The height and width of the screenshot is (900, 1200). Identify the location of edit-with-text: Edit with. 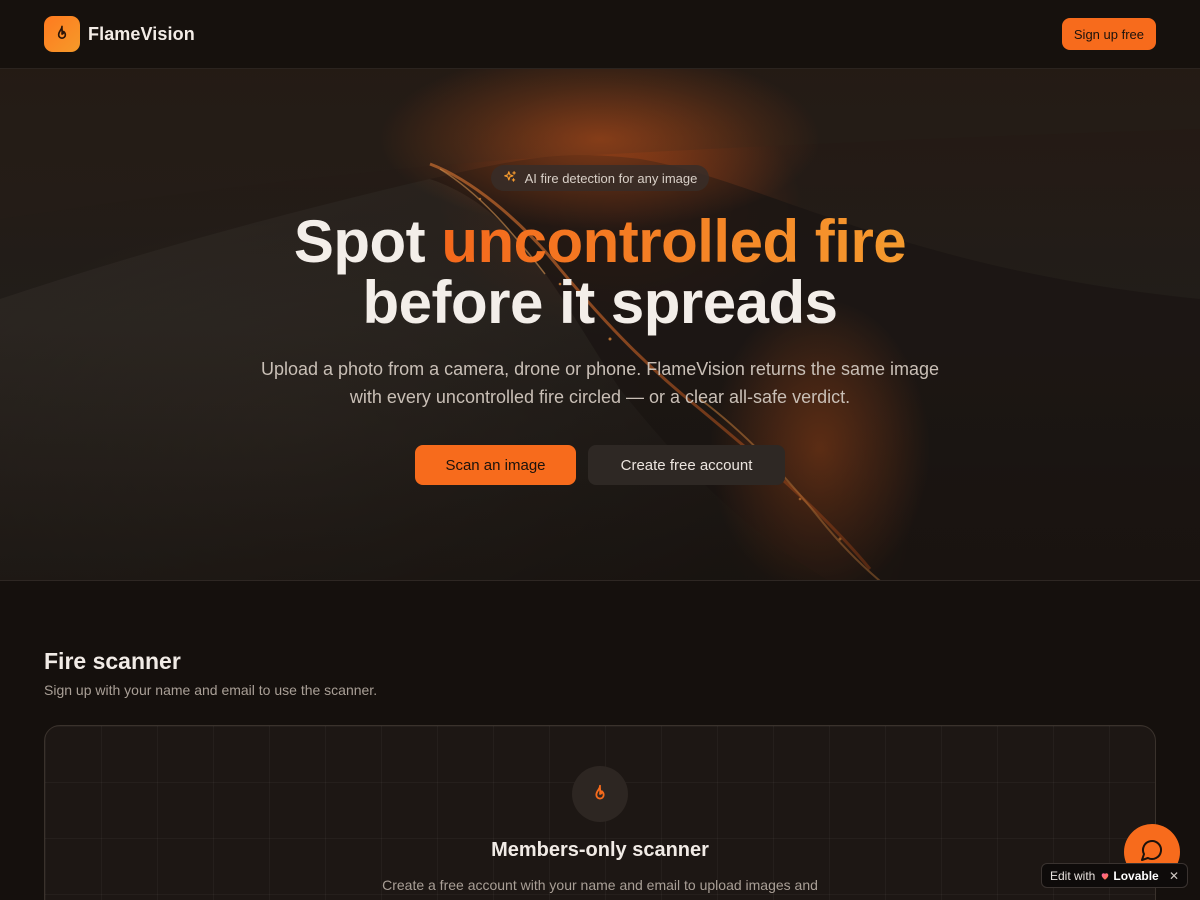
(1073, 875).